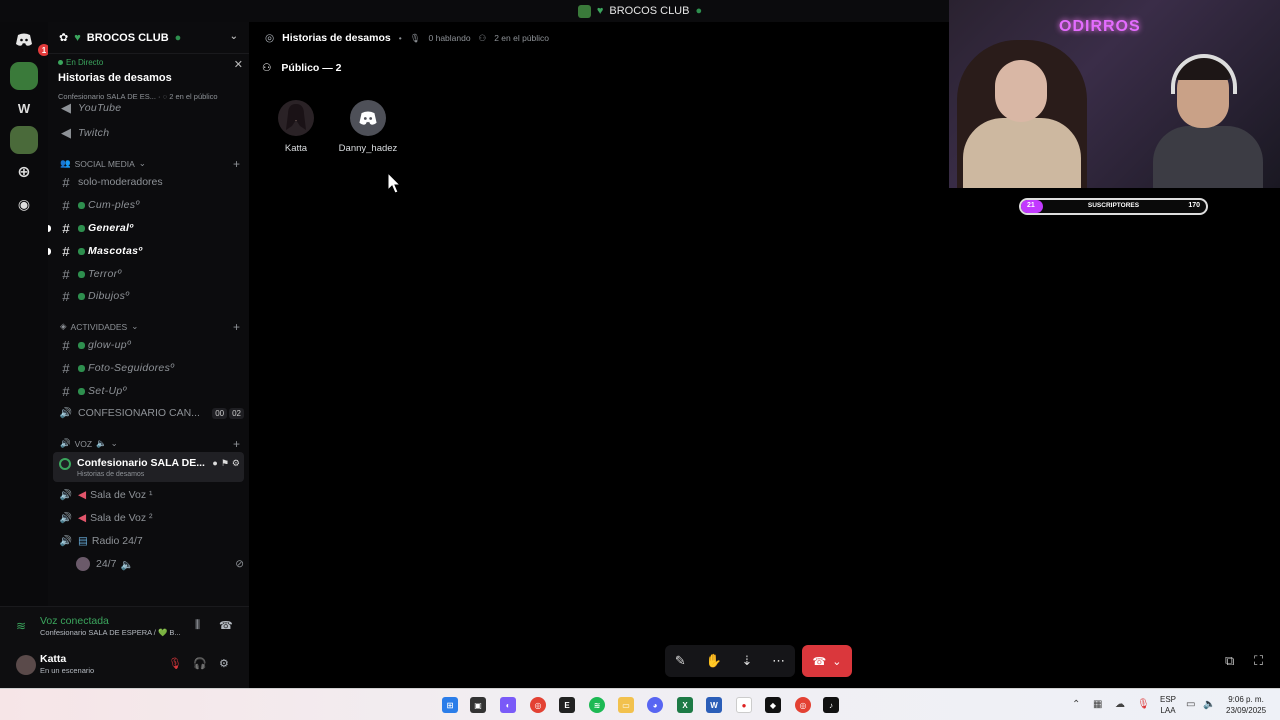 The image size is (1280, 720). What do you see at coordinates (415, 37) in the screenshot?
I see `mic-icon: 🎙` at bounding box center [415, 37].